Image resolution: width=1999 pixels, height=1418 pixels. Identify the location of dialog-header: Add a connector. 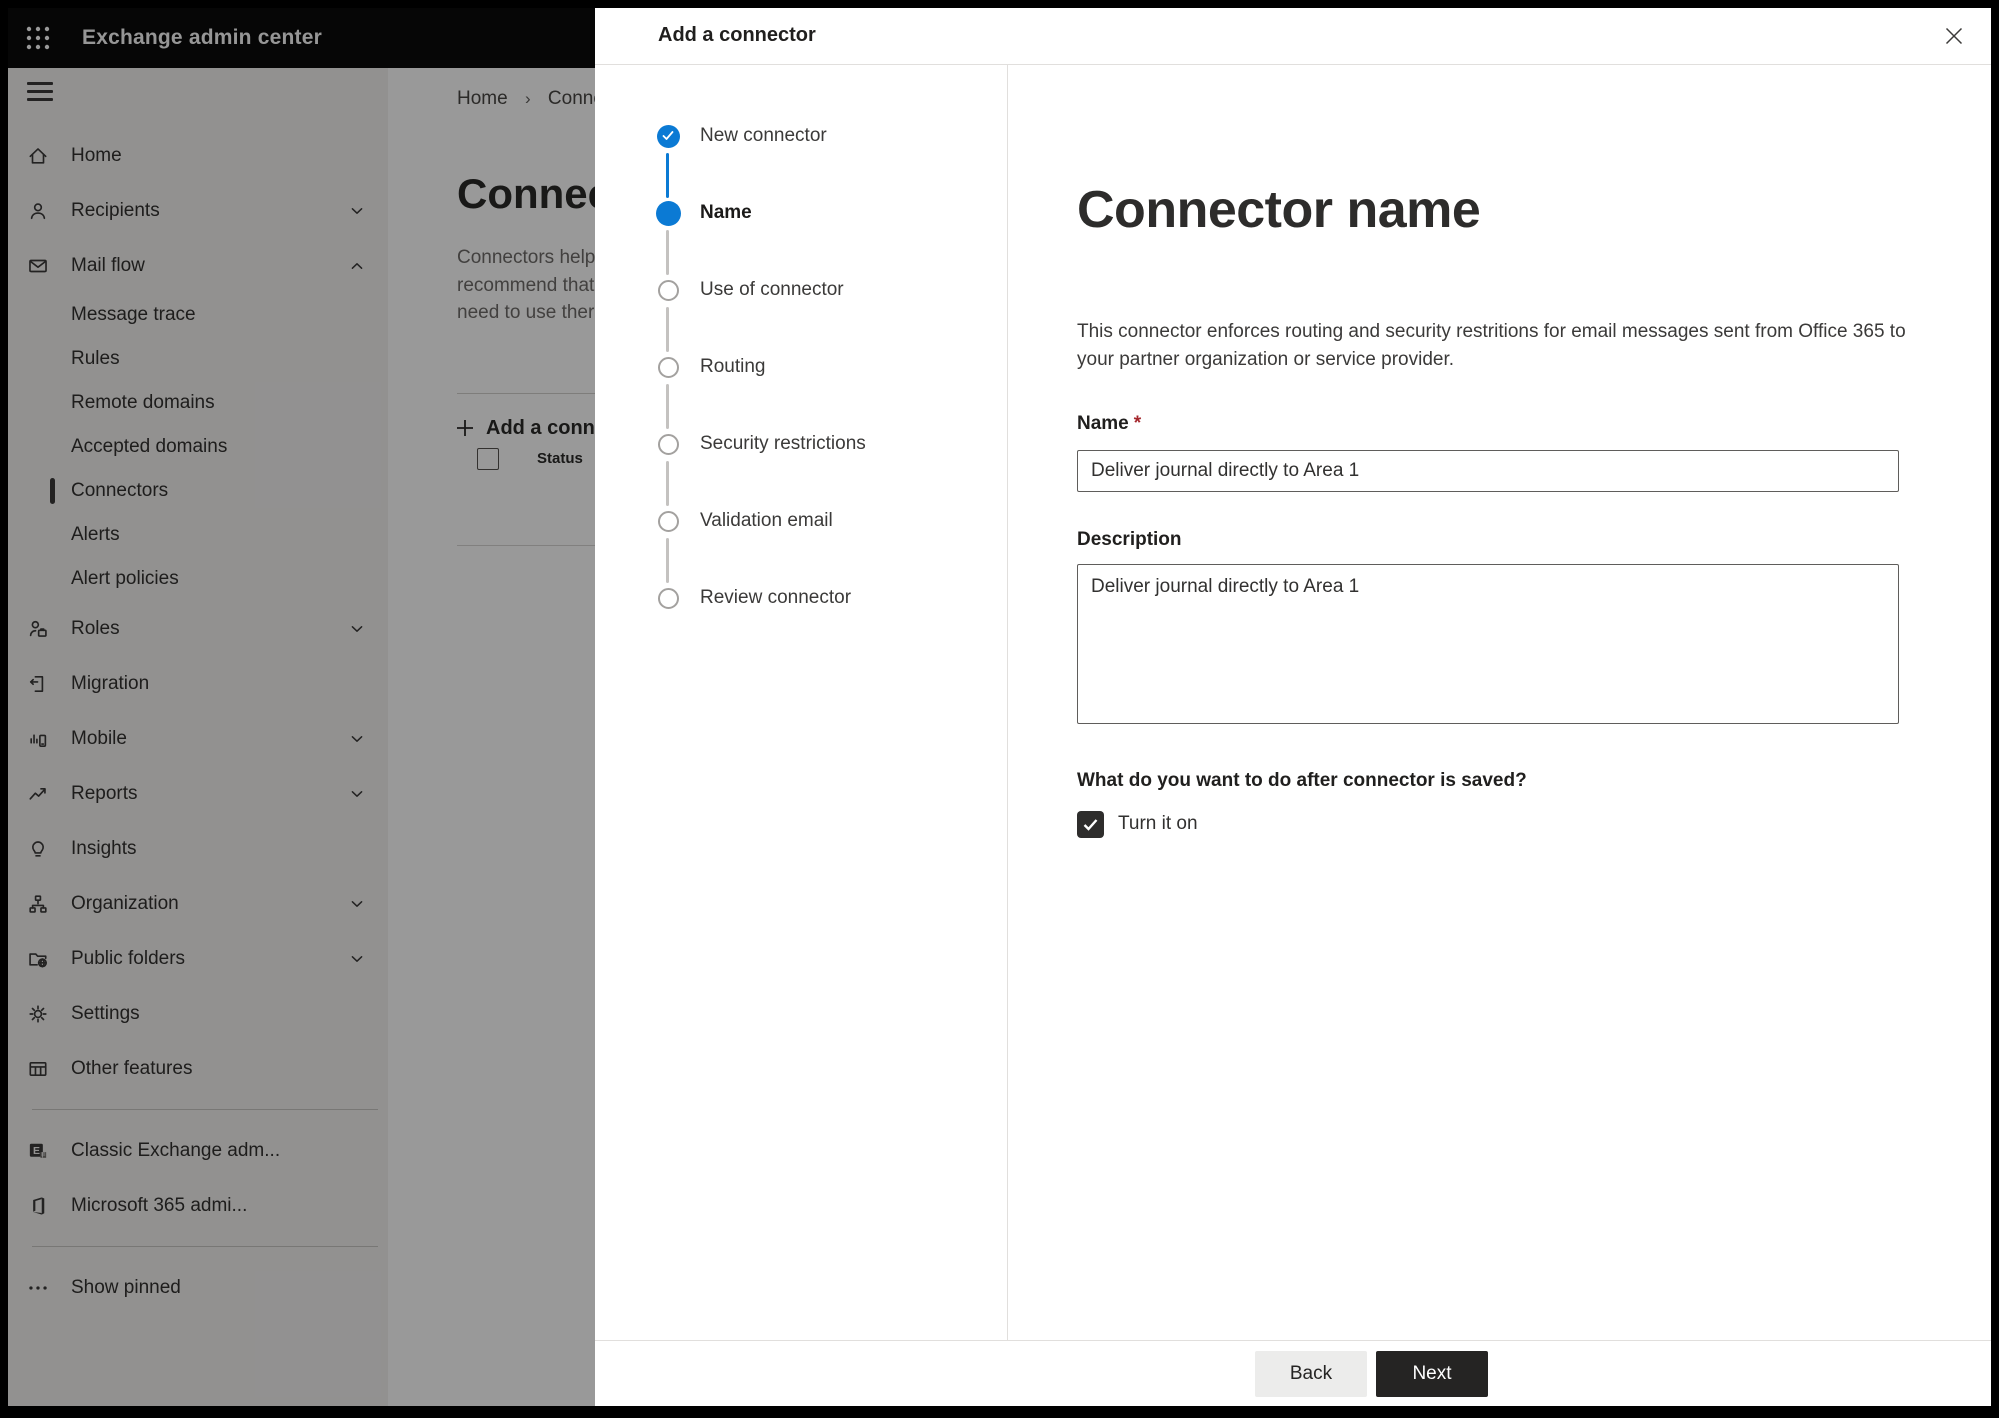
(1293, 36).